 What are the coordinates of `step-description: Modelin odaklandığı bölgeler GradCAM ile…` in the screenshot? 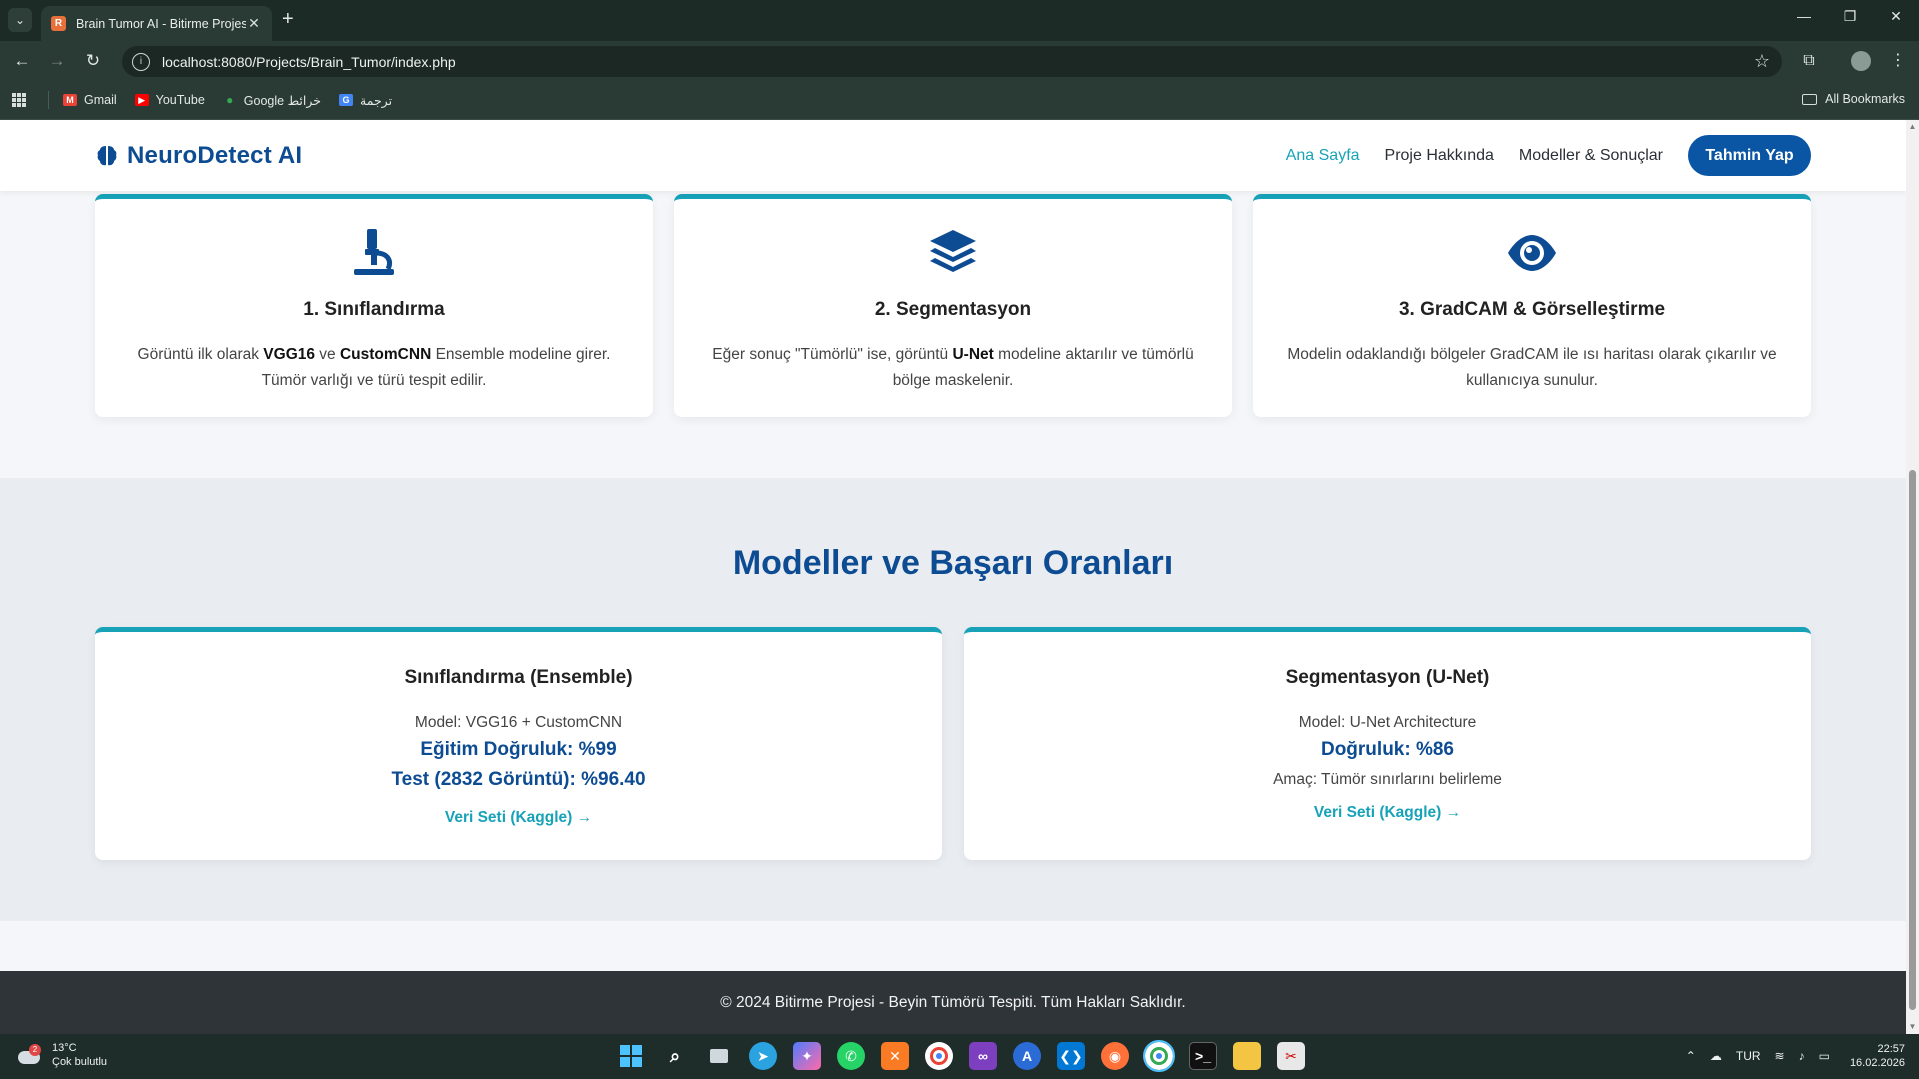 It's located at (1532, 367).